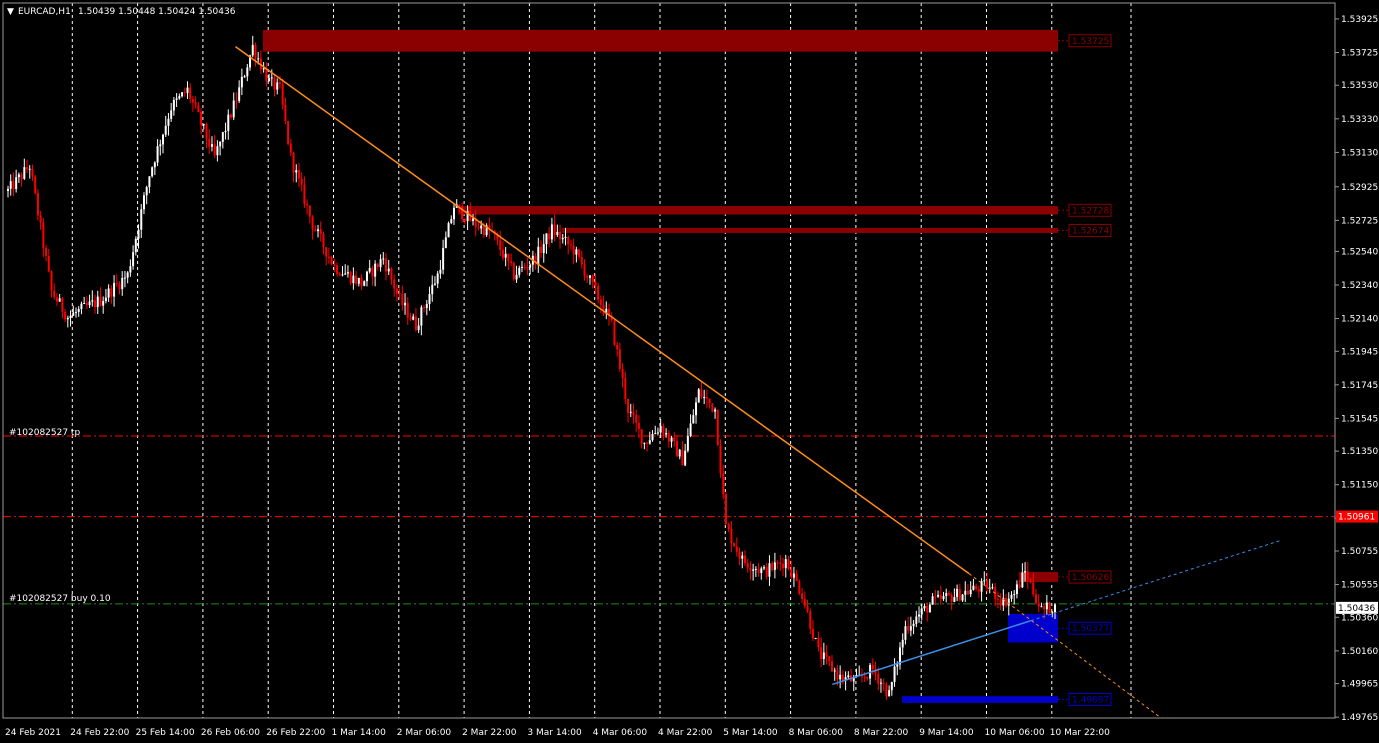  I want to click on time-label: 3 Mar 14:00, so click(554, 733).